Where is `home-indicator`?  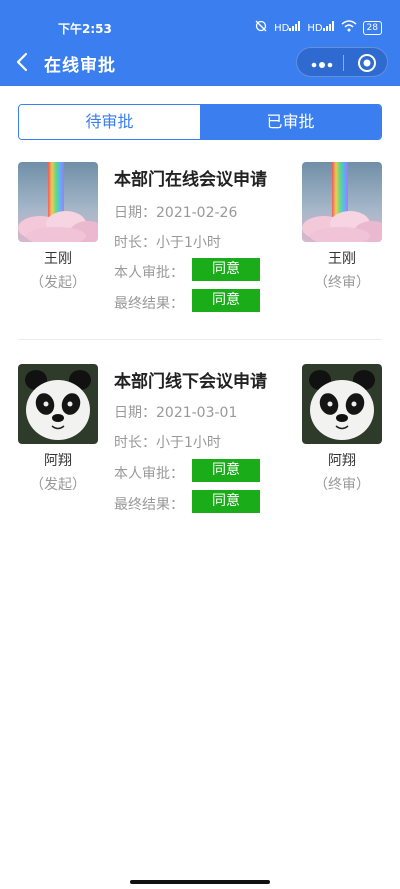 home-indicator is located at coordinates (200, 882).